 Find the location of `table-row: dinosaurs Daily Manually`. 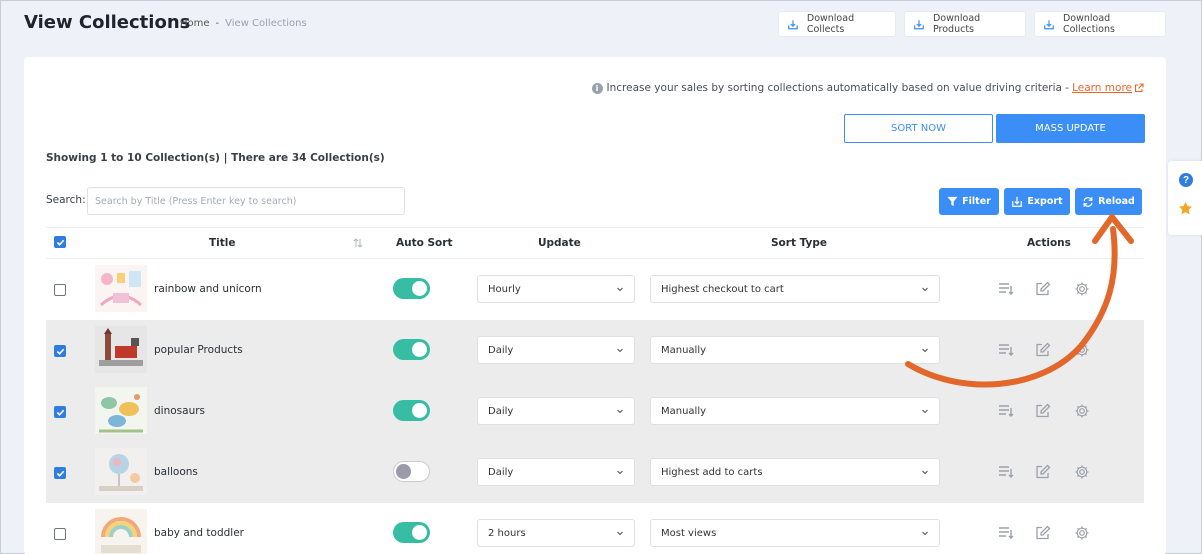

table-row: dinosaurs Daily Manually is located at coordinates (595, 411).